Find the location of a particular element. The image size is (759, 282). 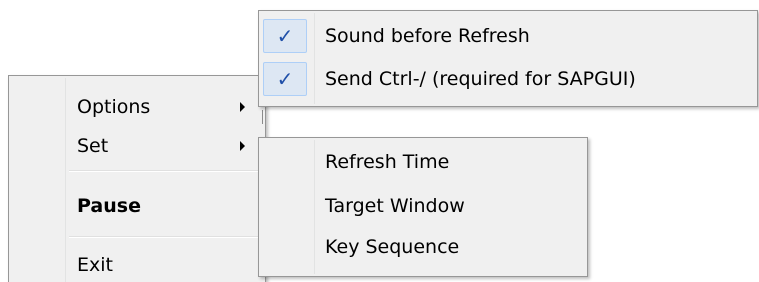

menu-item-label: Target Window is located at coordinates (395, 206).